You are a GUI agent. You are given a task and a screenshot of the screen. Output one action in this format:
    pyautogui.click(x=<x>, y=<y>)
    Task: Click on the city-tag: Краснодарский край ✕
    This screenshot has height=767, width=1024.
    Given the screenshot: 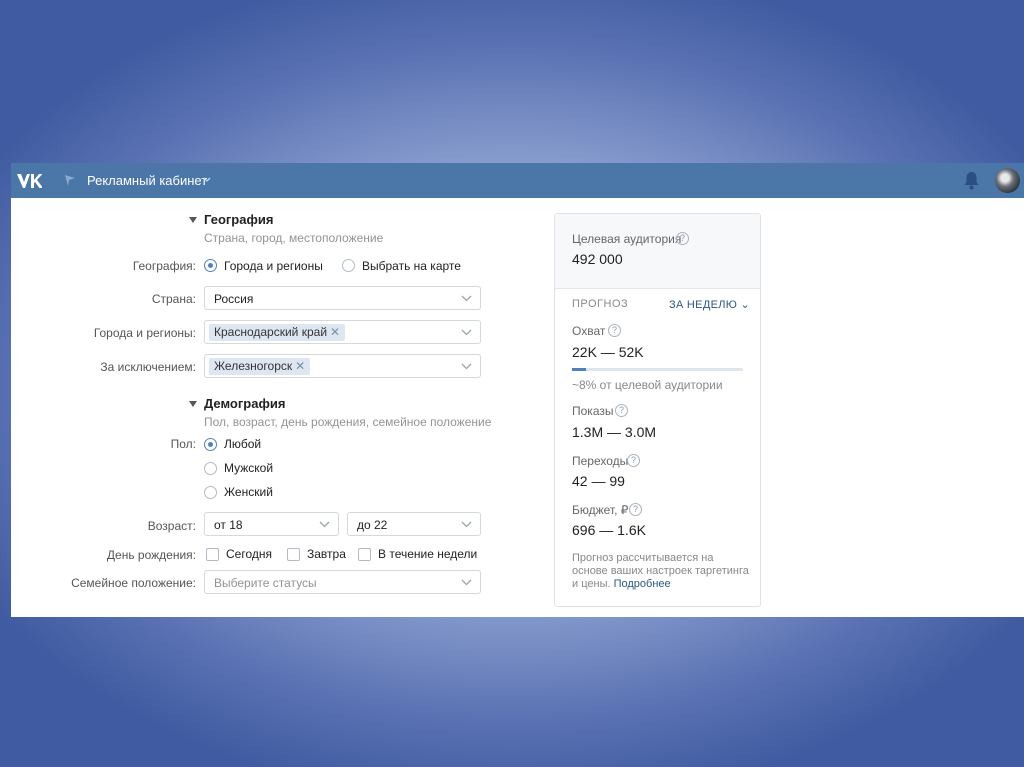 What is the action you would take?
    pyautogui.click(x=277, y=332)
    